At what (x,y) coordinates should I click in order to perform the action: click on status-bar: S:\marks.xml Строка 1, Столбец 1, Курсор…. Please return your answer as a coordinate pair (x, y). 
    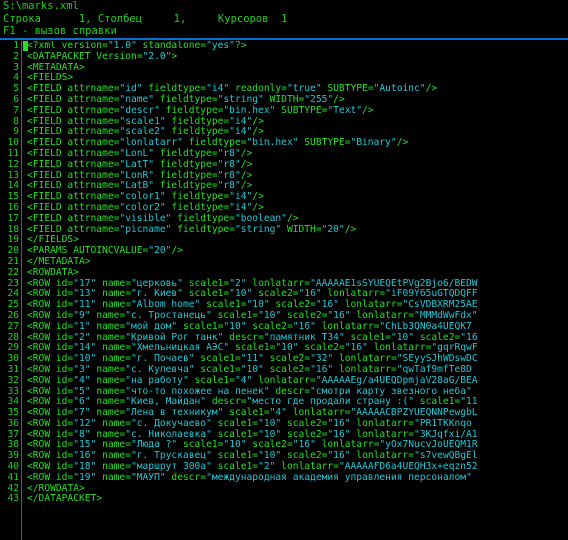
    Looking at the image, I should click on (284, 19).